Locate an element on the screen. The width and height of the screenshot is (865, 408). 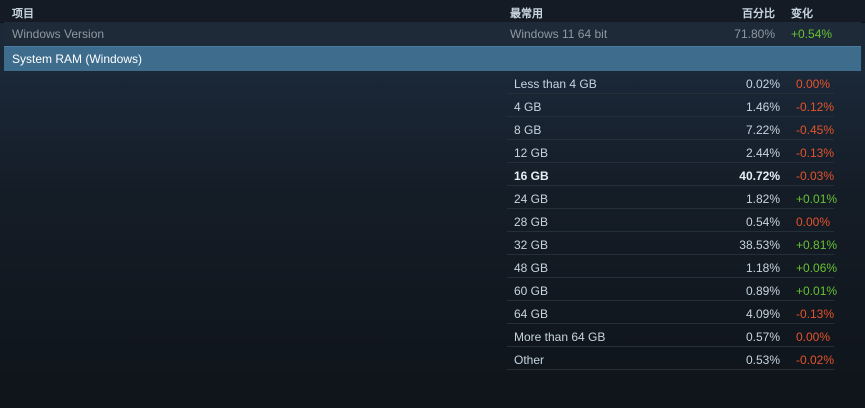
table-row: 4 GB 1.46% -0.12% is located at coordinates (670, 105).